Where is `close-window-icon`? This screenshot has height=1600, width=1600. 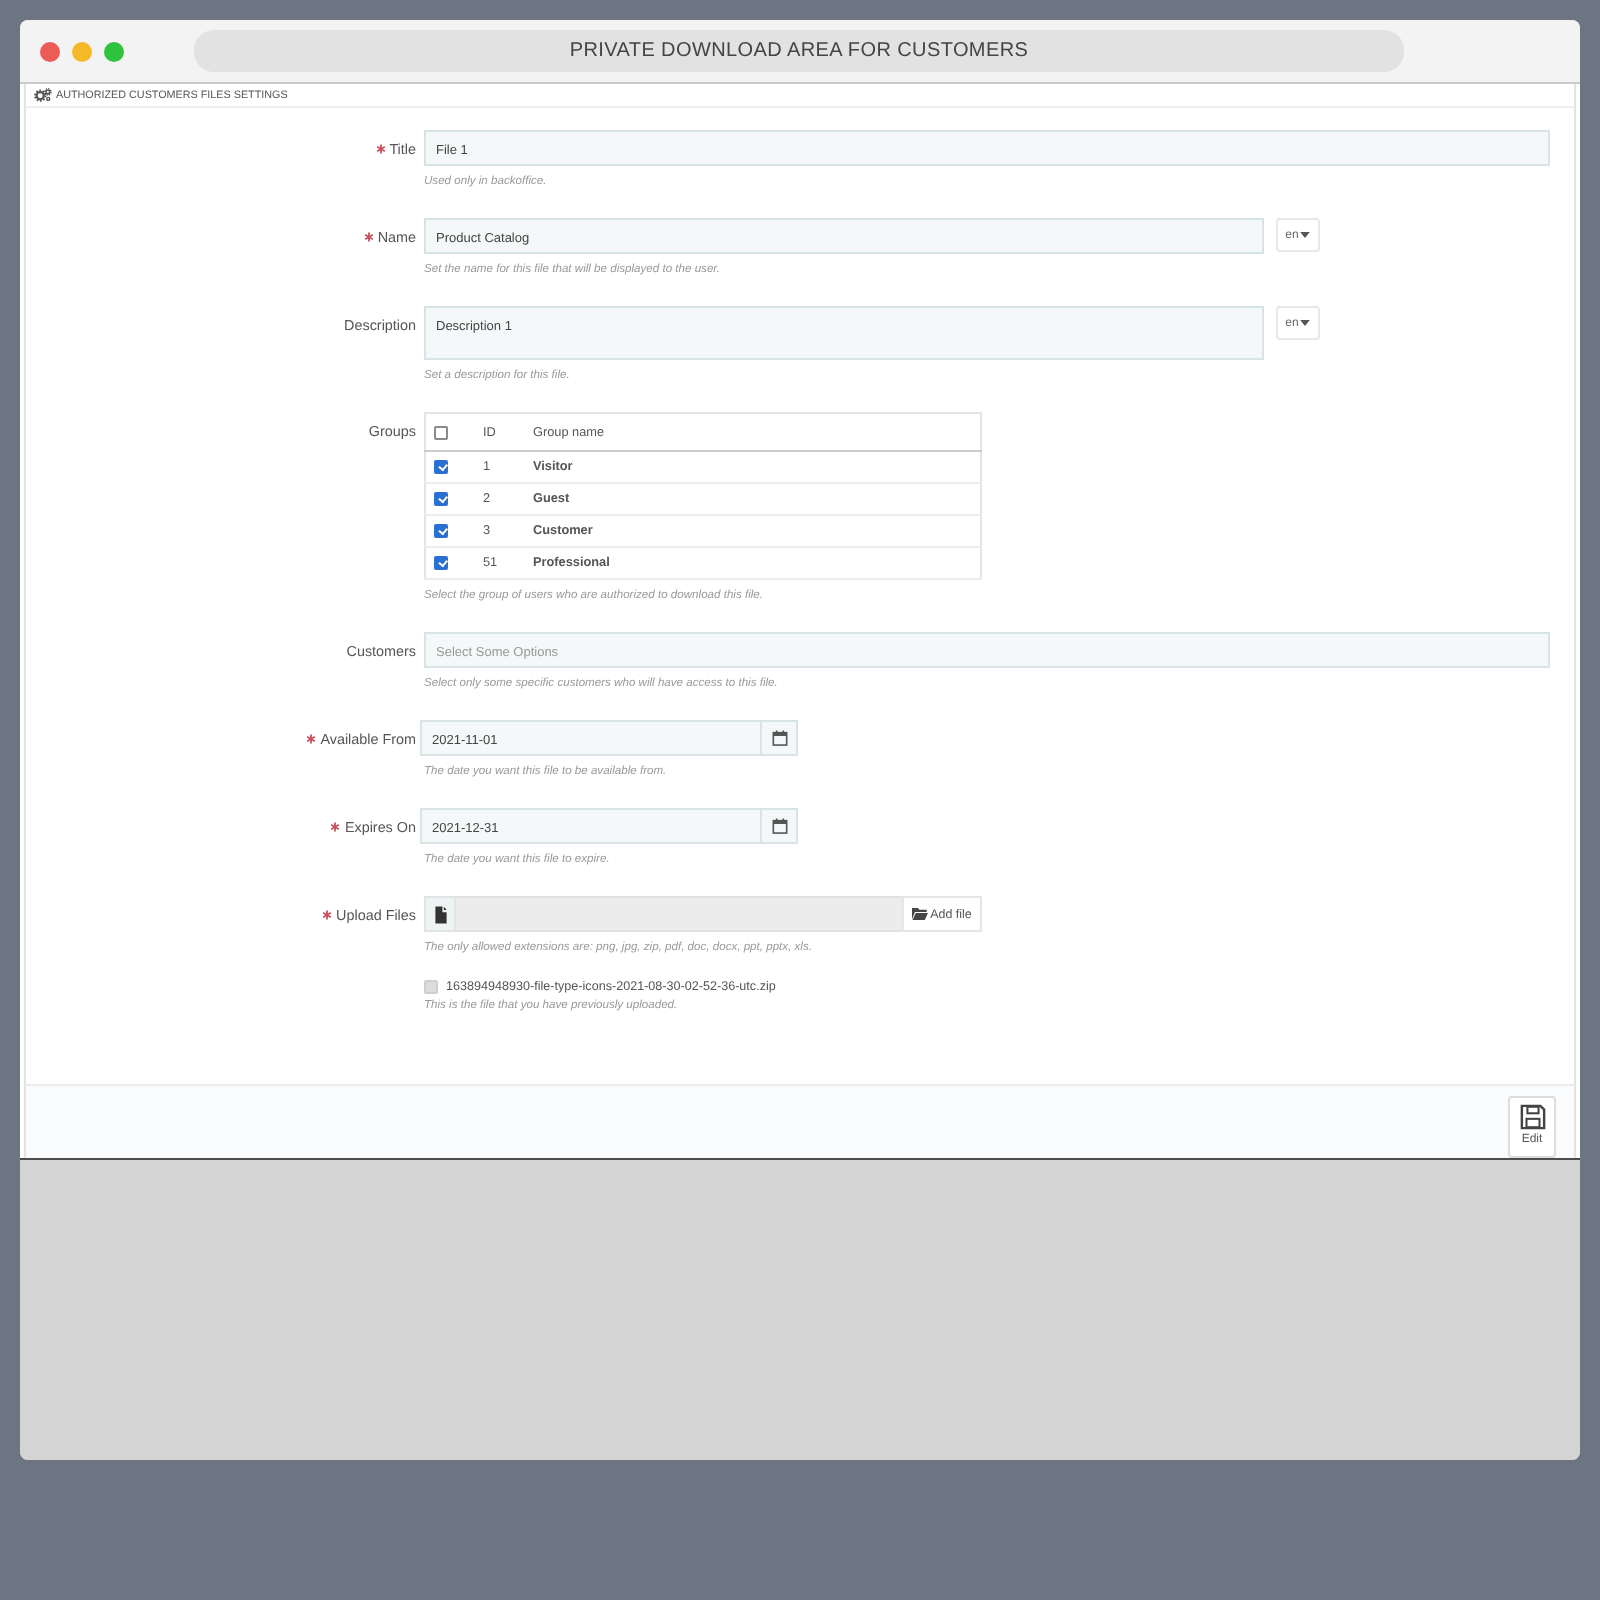 close-window-icon is located at coordinates (50, 51).